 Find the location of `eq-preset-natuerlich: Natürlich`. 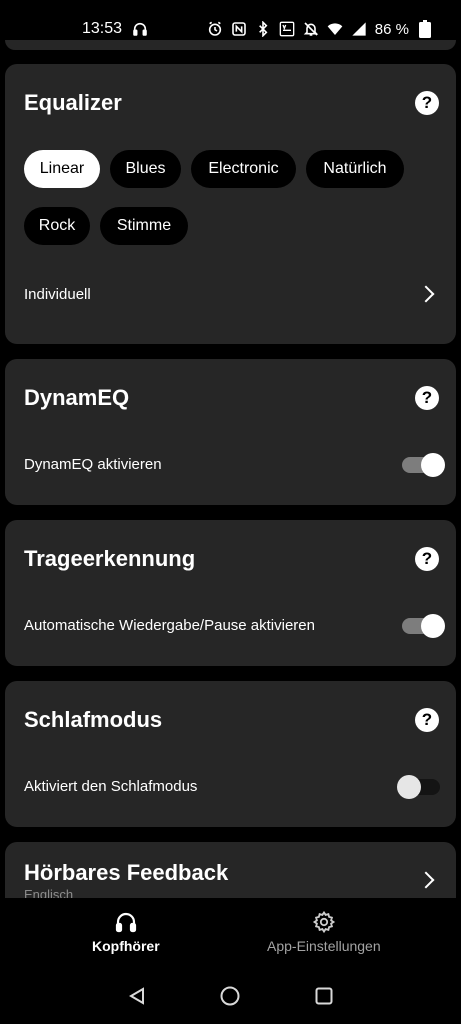

eq-preset-natuerlich: Natürlich is located at coordinates (355, 169).